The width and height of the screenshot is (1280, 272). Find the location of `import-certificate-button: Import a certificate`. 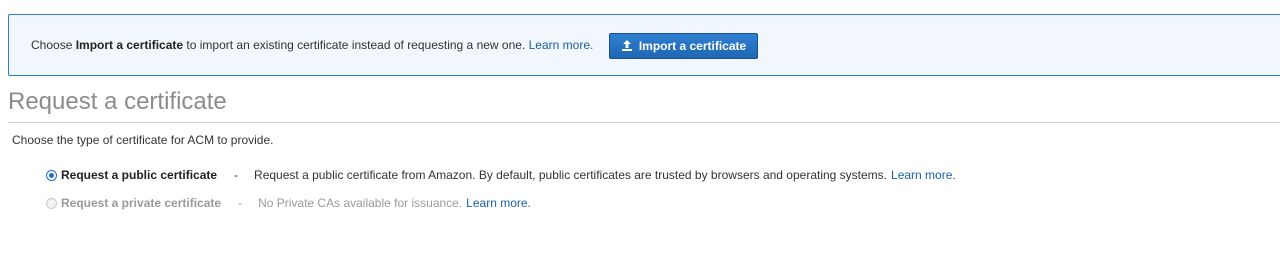

import-certificate-button: Import a certificate is located at coordinates (683, 46).